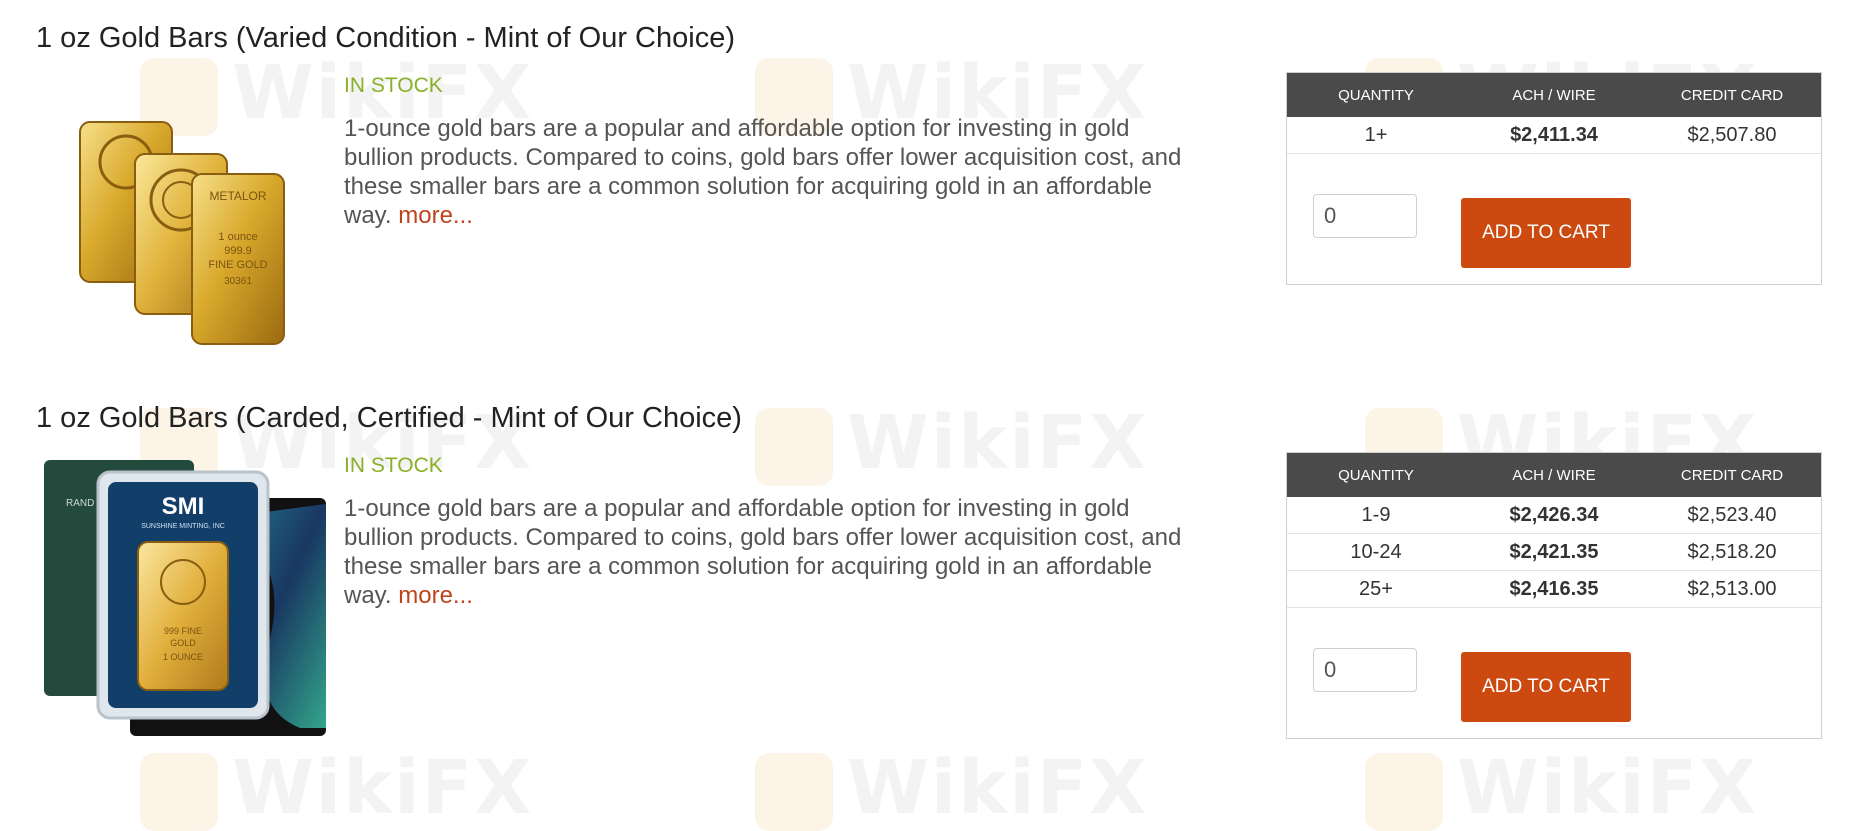 This screenshot has height=831, width=1865. Describe the element at coordinates (1732, 551) in the screenshot. I see `tier-card-price: $2,518.20` at that location.